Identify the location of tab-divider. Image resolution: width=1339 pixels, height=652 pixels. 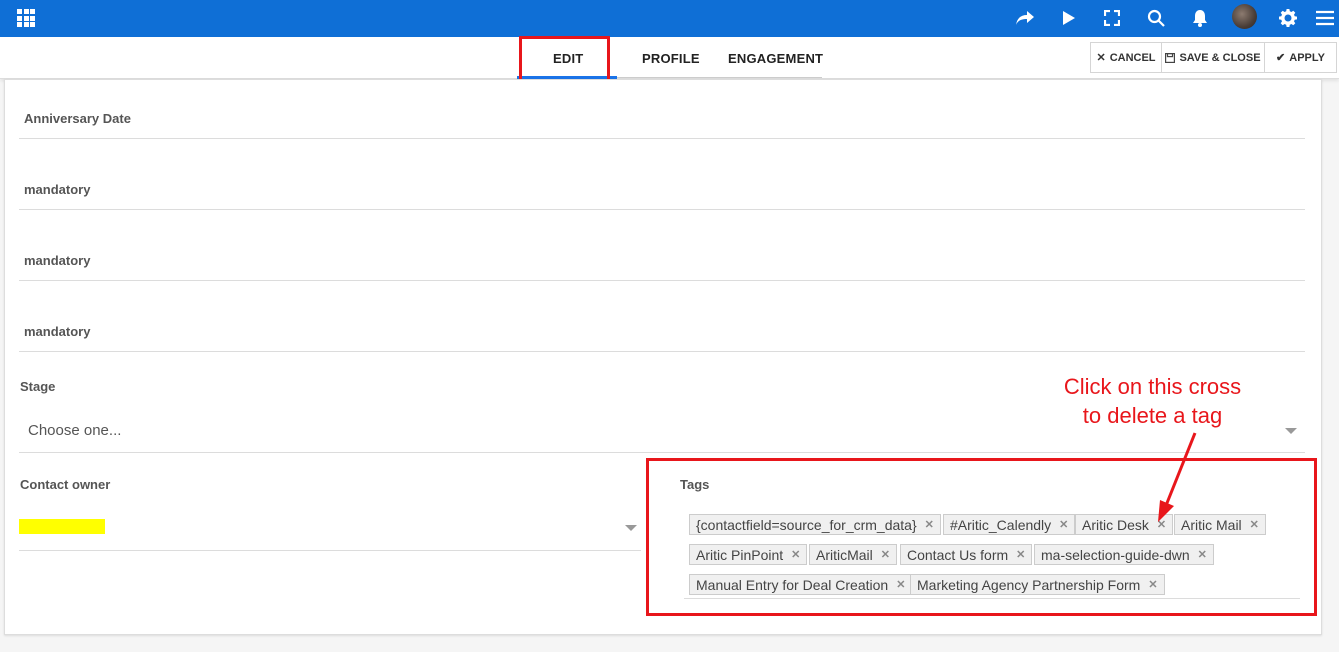
(719, 77).